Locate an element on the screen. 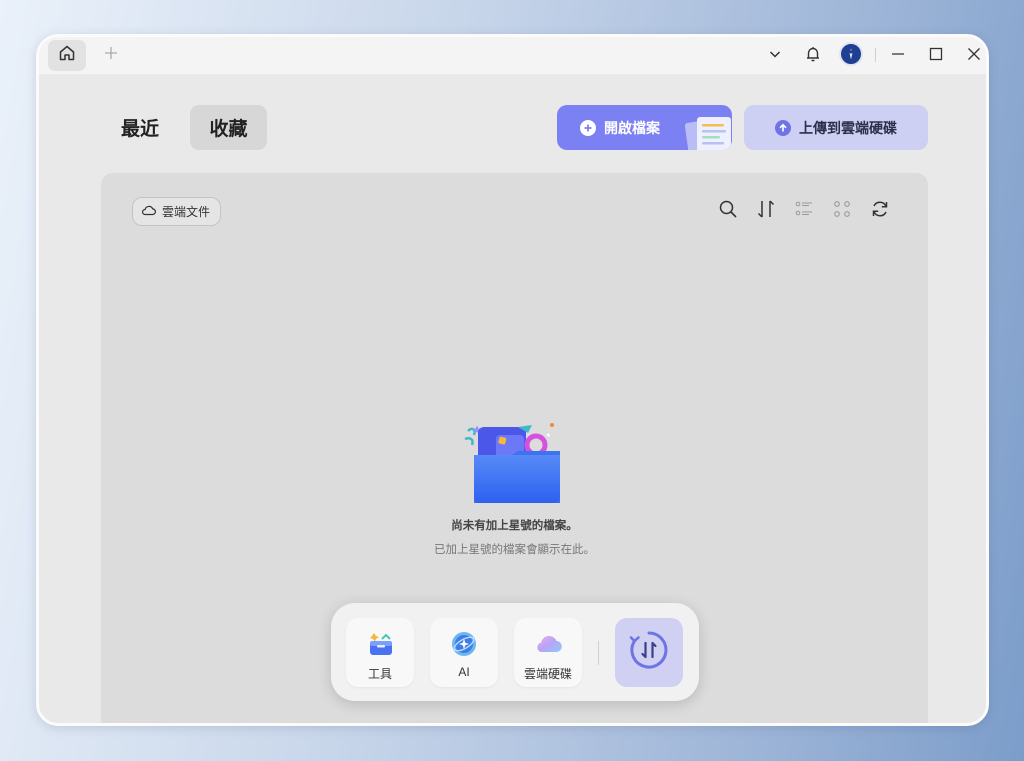 The width and height of the screenshot is (1024, 761). minimize-icon is located at coordinates (898, 56).